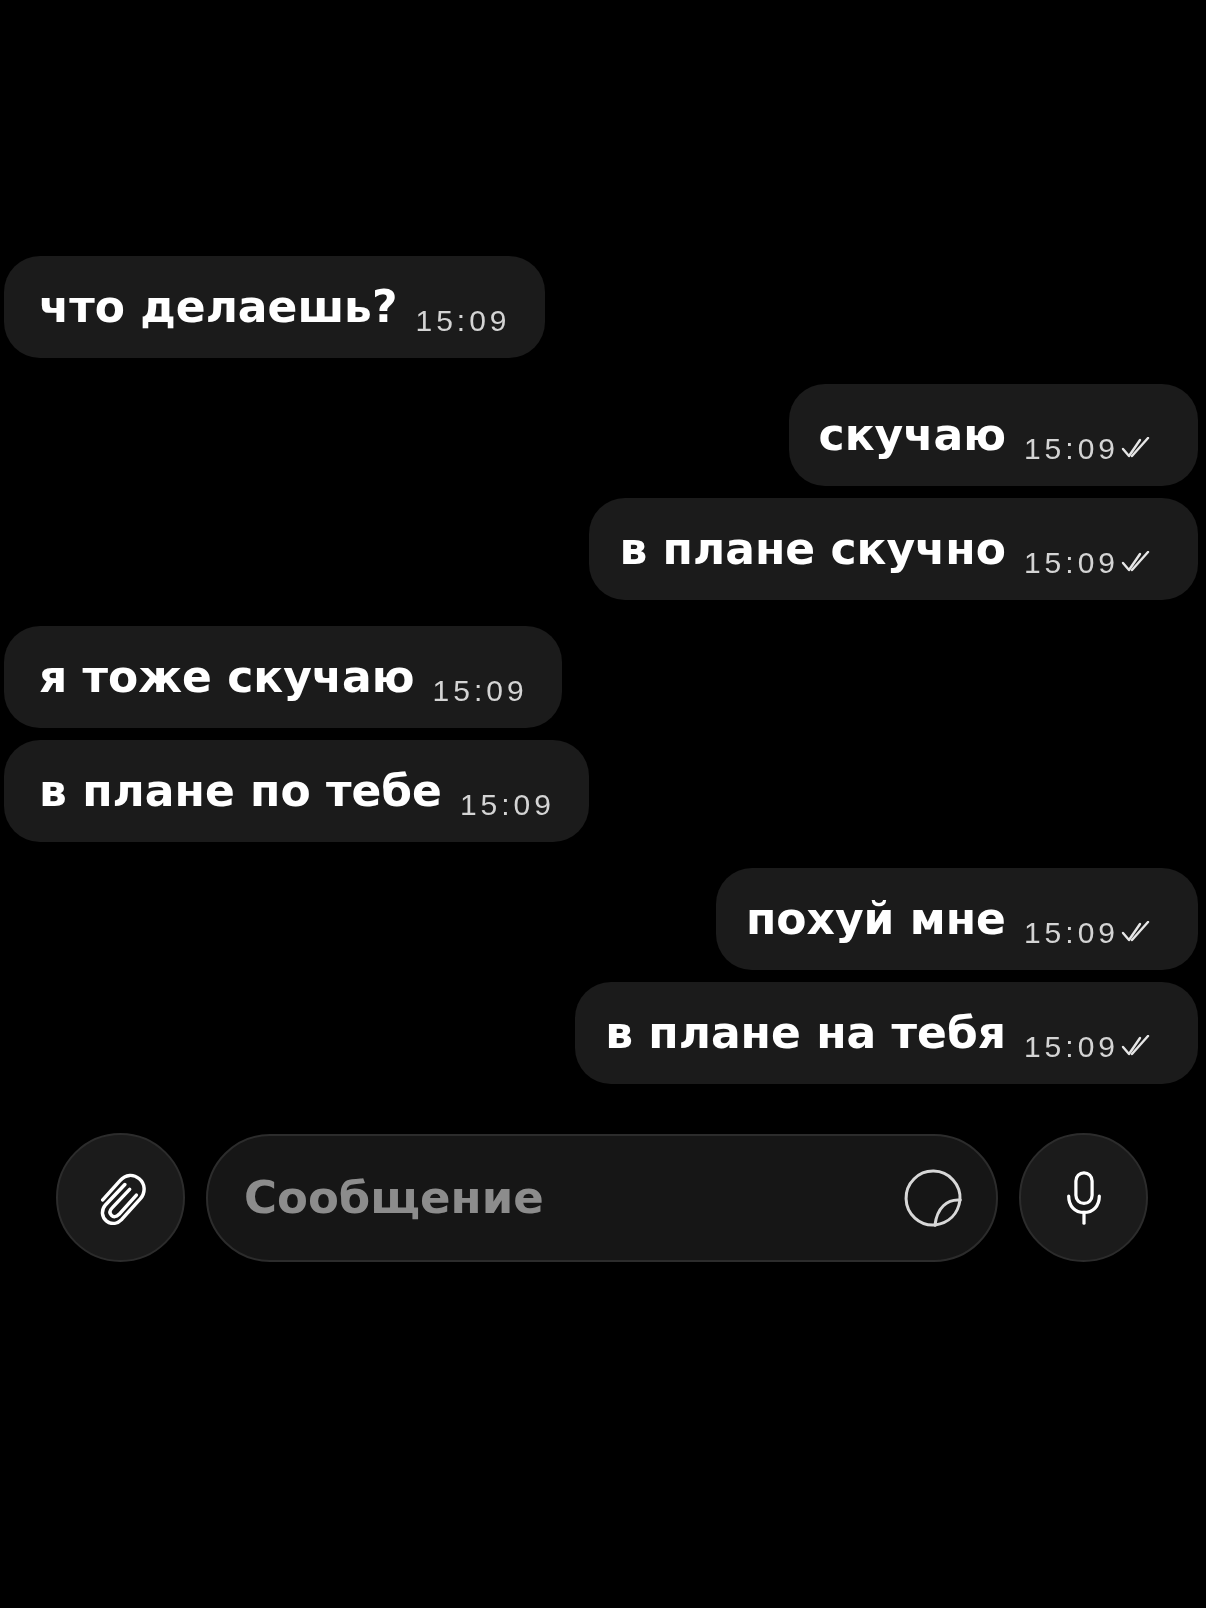 The height and width of the screenshot is (1608, 1206). Describe the element at coordinates (875, 919) in the screenshot. I see `message-text: похуй мне` at that location.